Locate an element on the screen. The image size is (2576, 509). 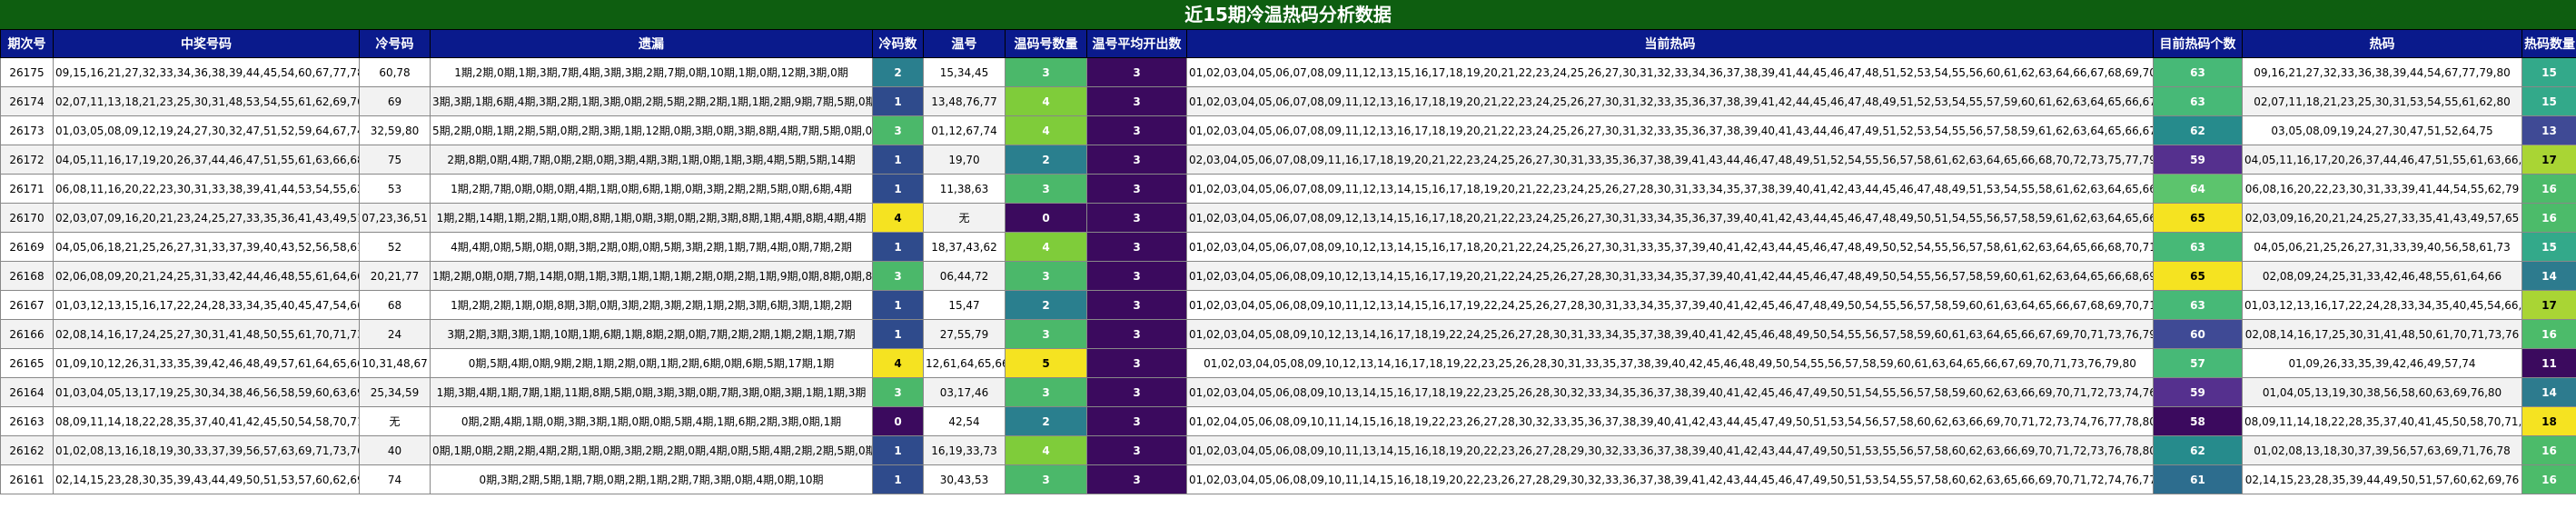
cold-numbers-cell: 52 is located at coordinates (395, 247).